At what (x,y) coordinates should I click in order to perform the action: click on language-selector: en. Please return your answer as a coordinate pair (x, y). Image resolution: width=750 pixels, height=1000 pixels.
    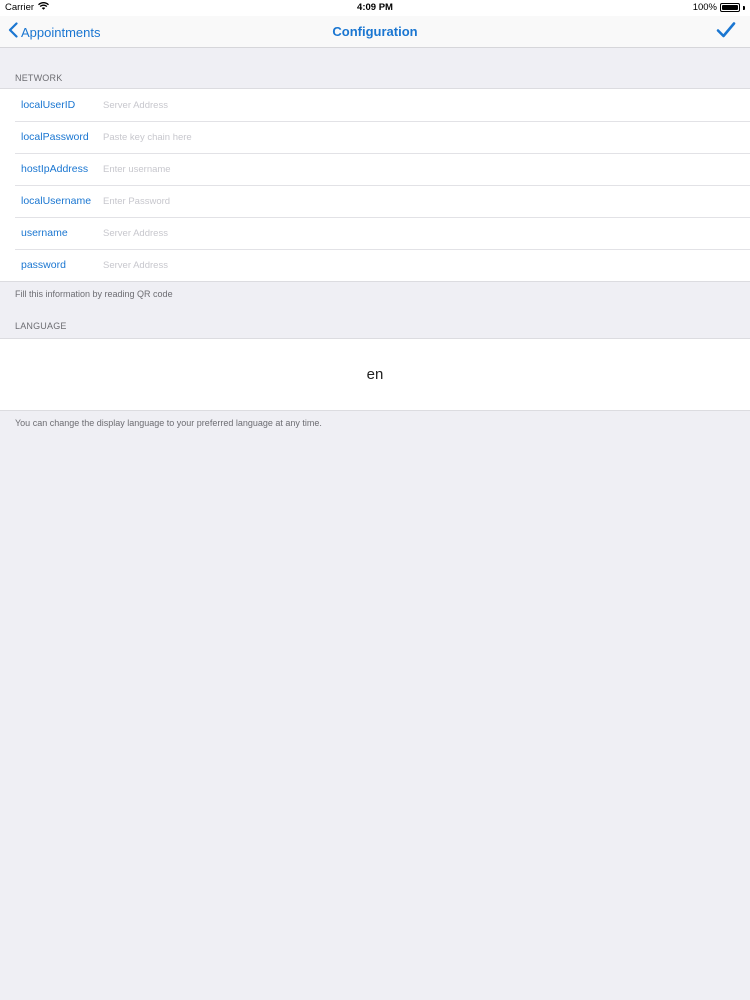
    Looking at the image, I should click on (375, 374).